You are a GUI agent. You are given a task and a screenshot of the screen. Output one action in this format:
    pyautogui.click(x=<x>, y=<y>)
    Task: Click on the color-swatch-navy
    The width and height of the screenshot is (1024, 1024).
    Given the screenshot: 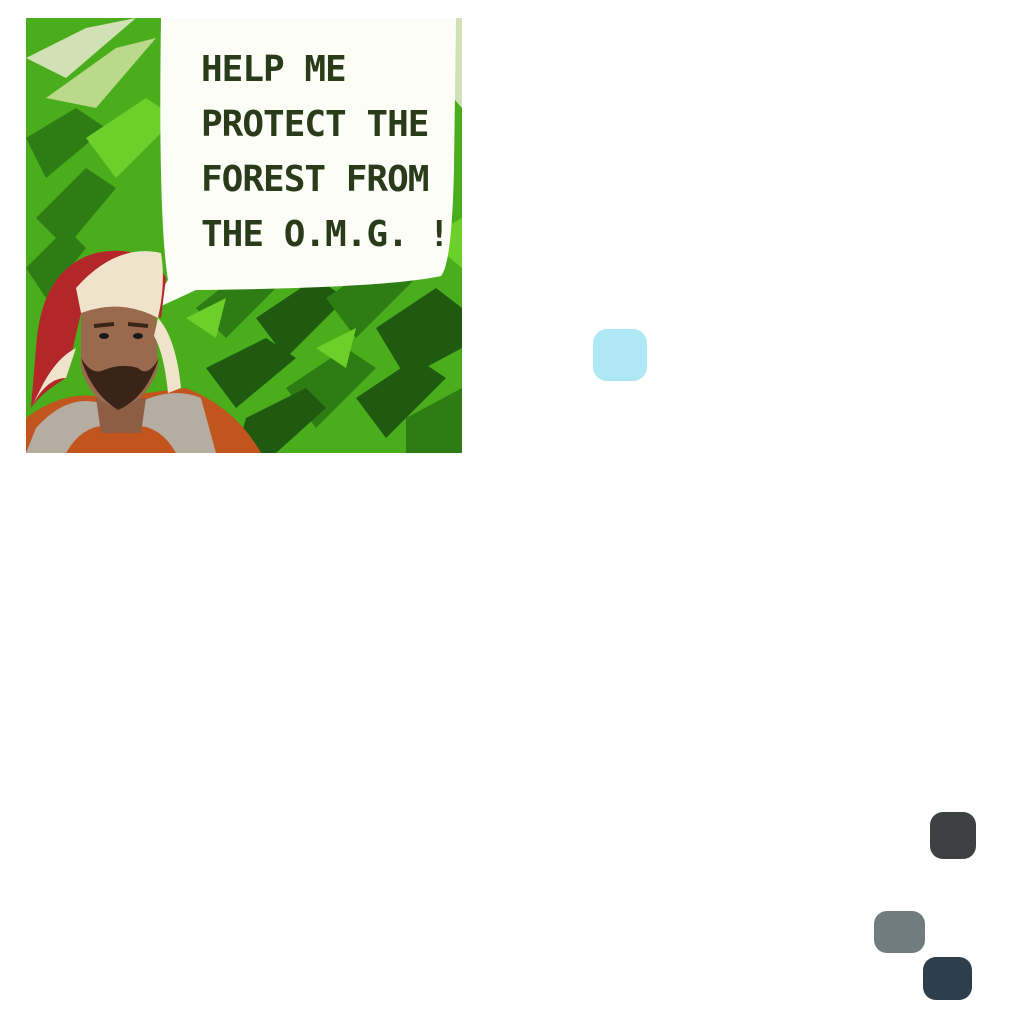 What is the action you would take?
    pyautogui.click(x=947, y=978)
    